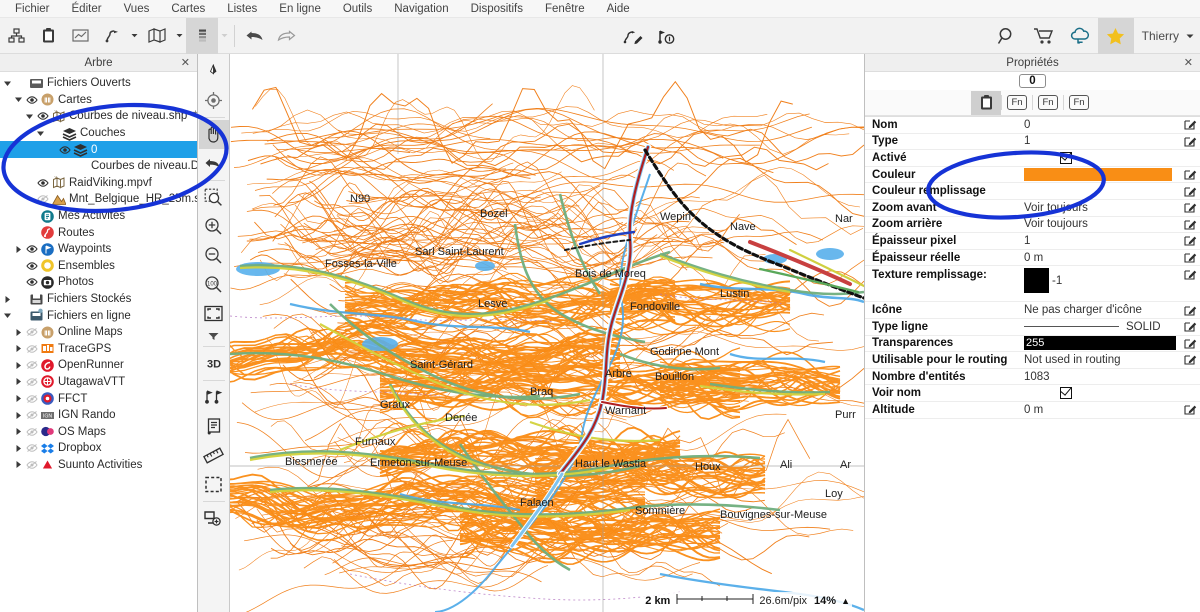  What do you see at coordinates (98, 282) in the screenshot?
I see `tree-item: Photos` at bounding box center [98, 282].